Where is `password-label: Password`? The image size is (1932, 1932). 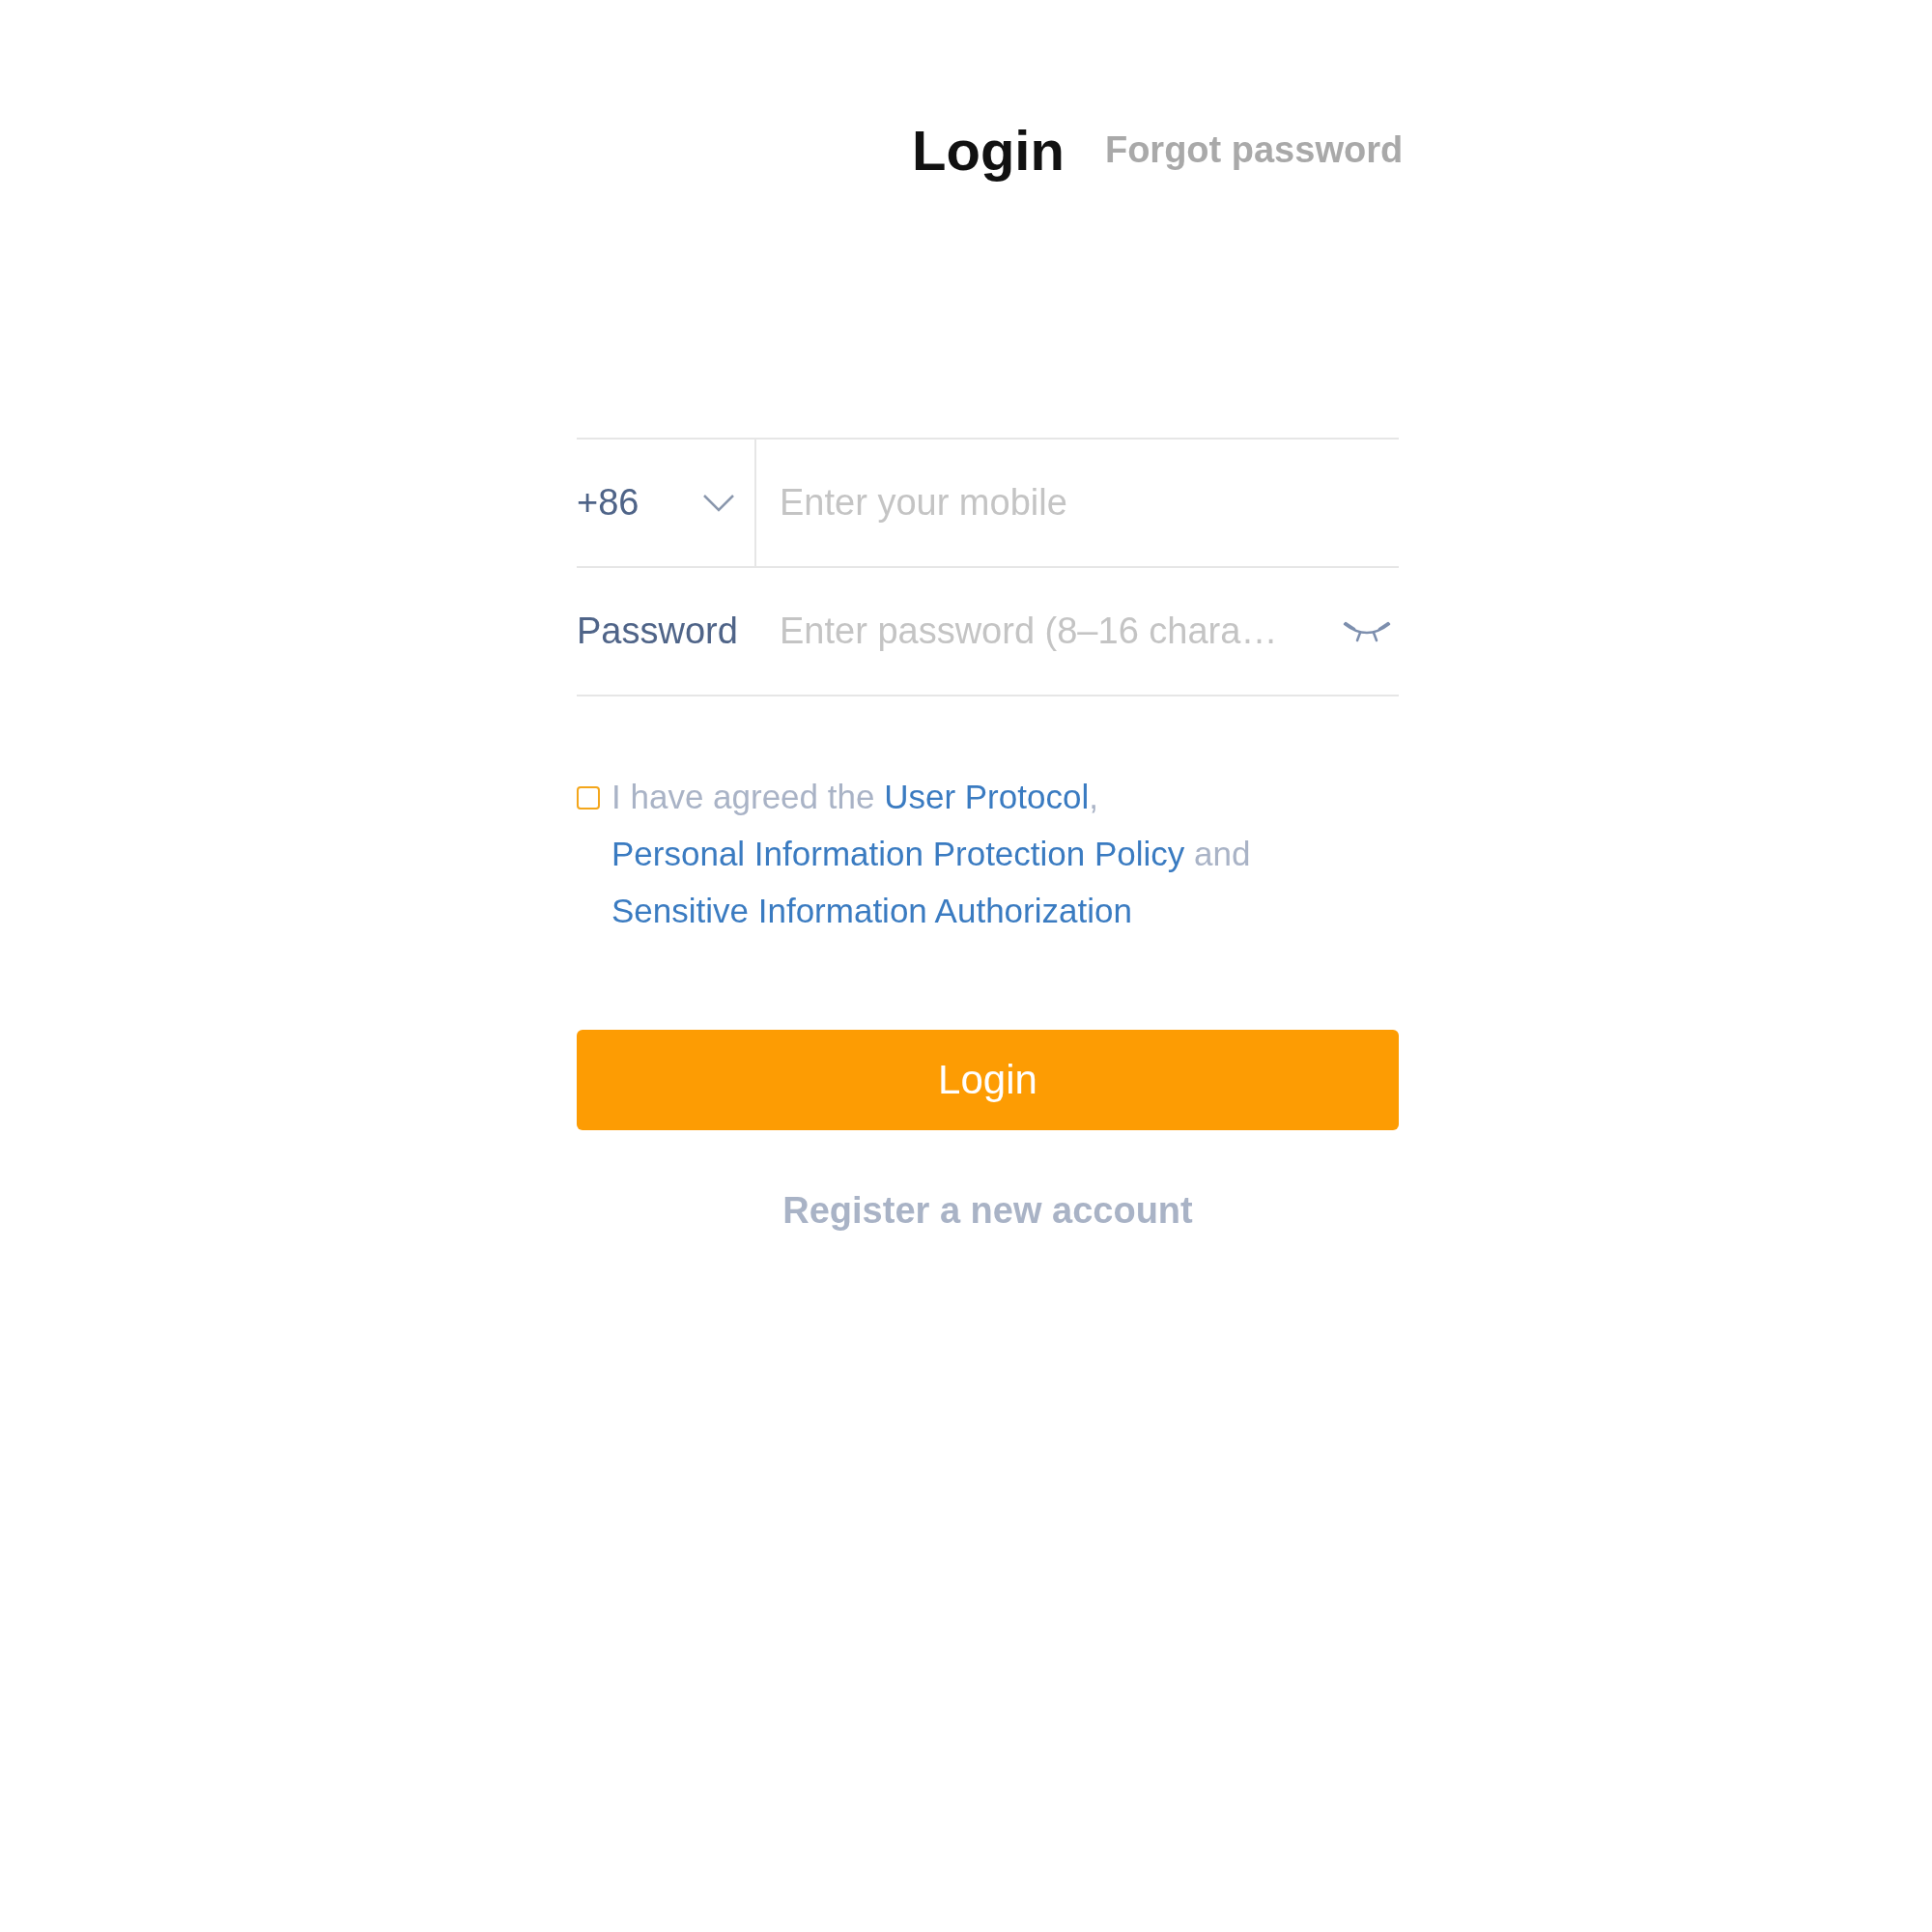 password-label: Password is located at coordinates (658, 631).